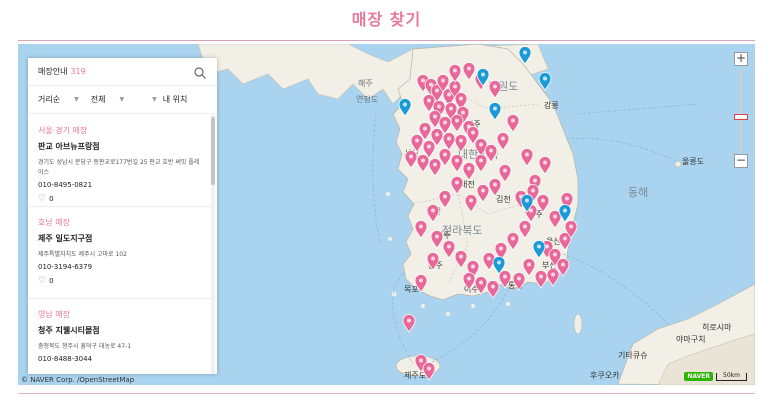 The height and width of the screenshot is (400, 773). Describe the element at coordinates (386, 40) in the screenshot. I see `title-divider` at that location.